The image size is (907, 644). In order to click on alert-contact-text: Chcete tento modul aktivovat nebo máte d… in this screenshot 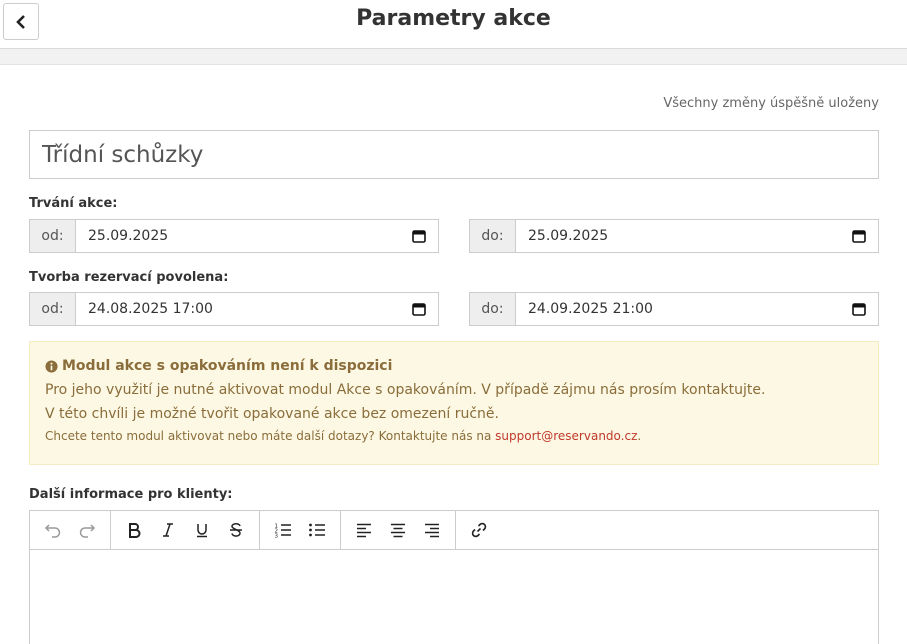, I will do `click(454, 436)`.